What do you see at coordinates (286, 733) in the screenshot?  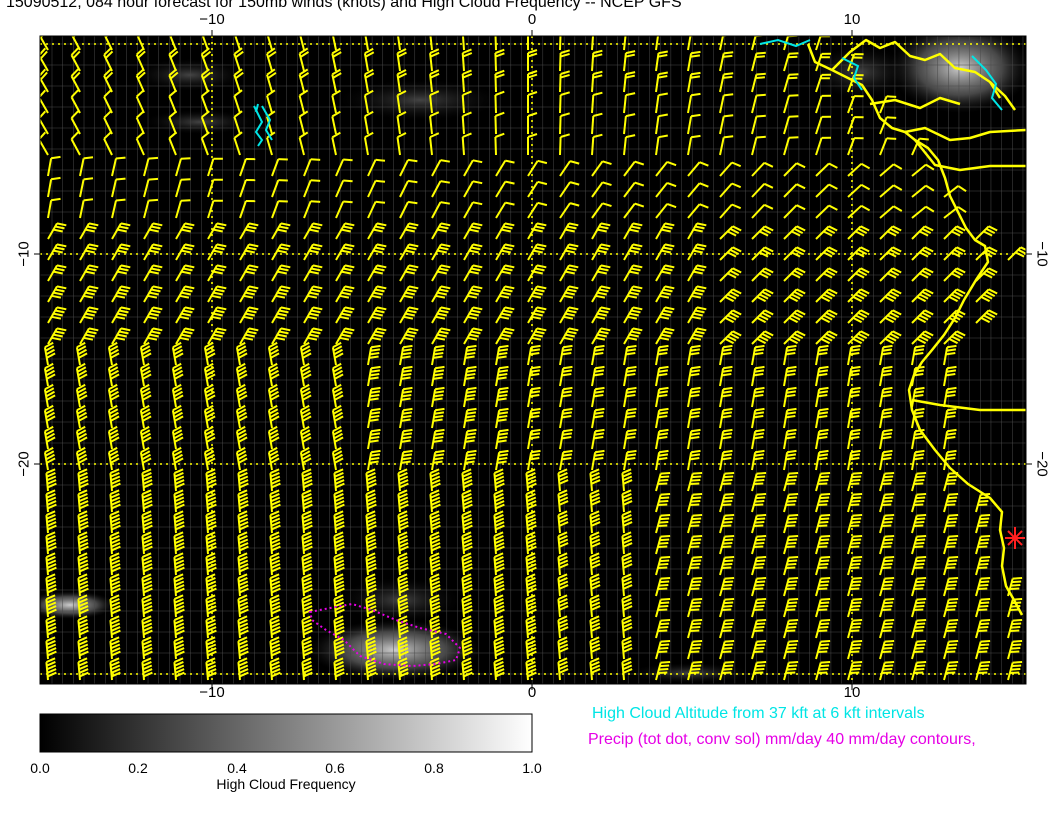 I see `colorbar-gradient` at bounding box center [286, 733].